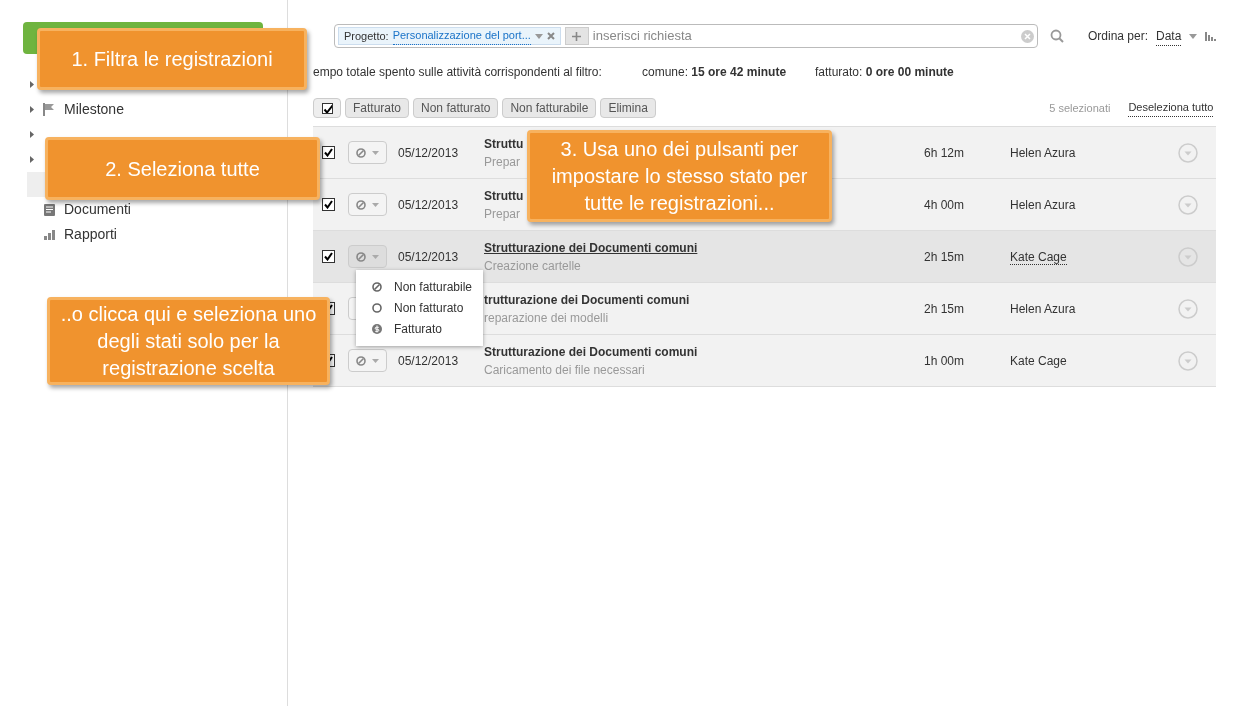 Image resolution: width=1238 pixels, height=706 pixels. What do you see at coordinates (546, 318) in the screenshot?
I see `task-subtitle: reparazione dei modelli` at bounding box center [546, 318].